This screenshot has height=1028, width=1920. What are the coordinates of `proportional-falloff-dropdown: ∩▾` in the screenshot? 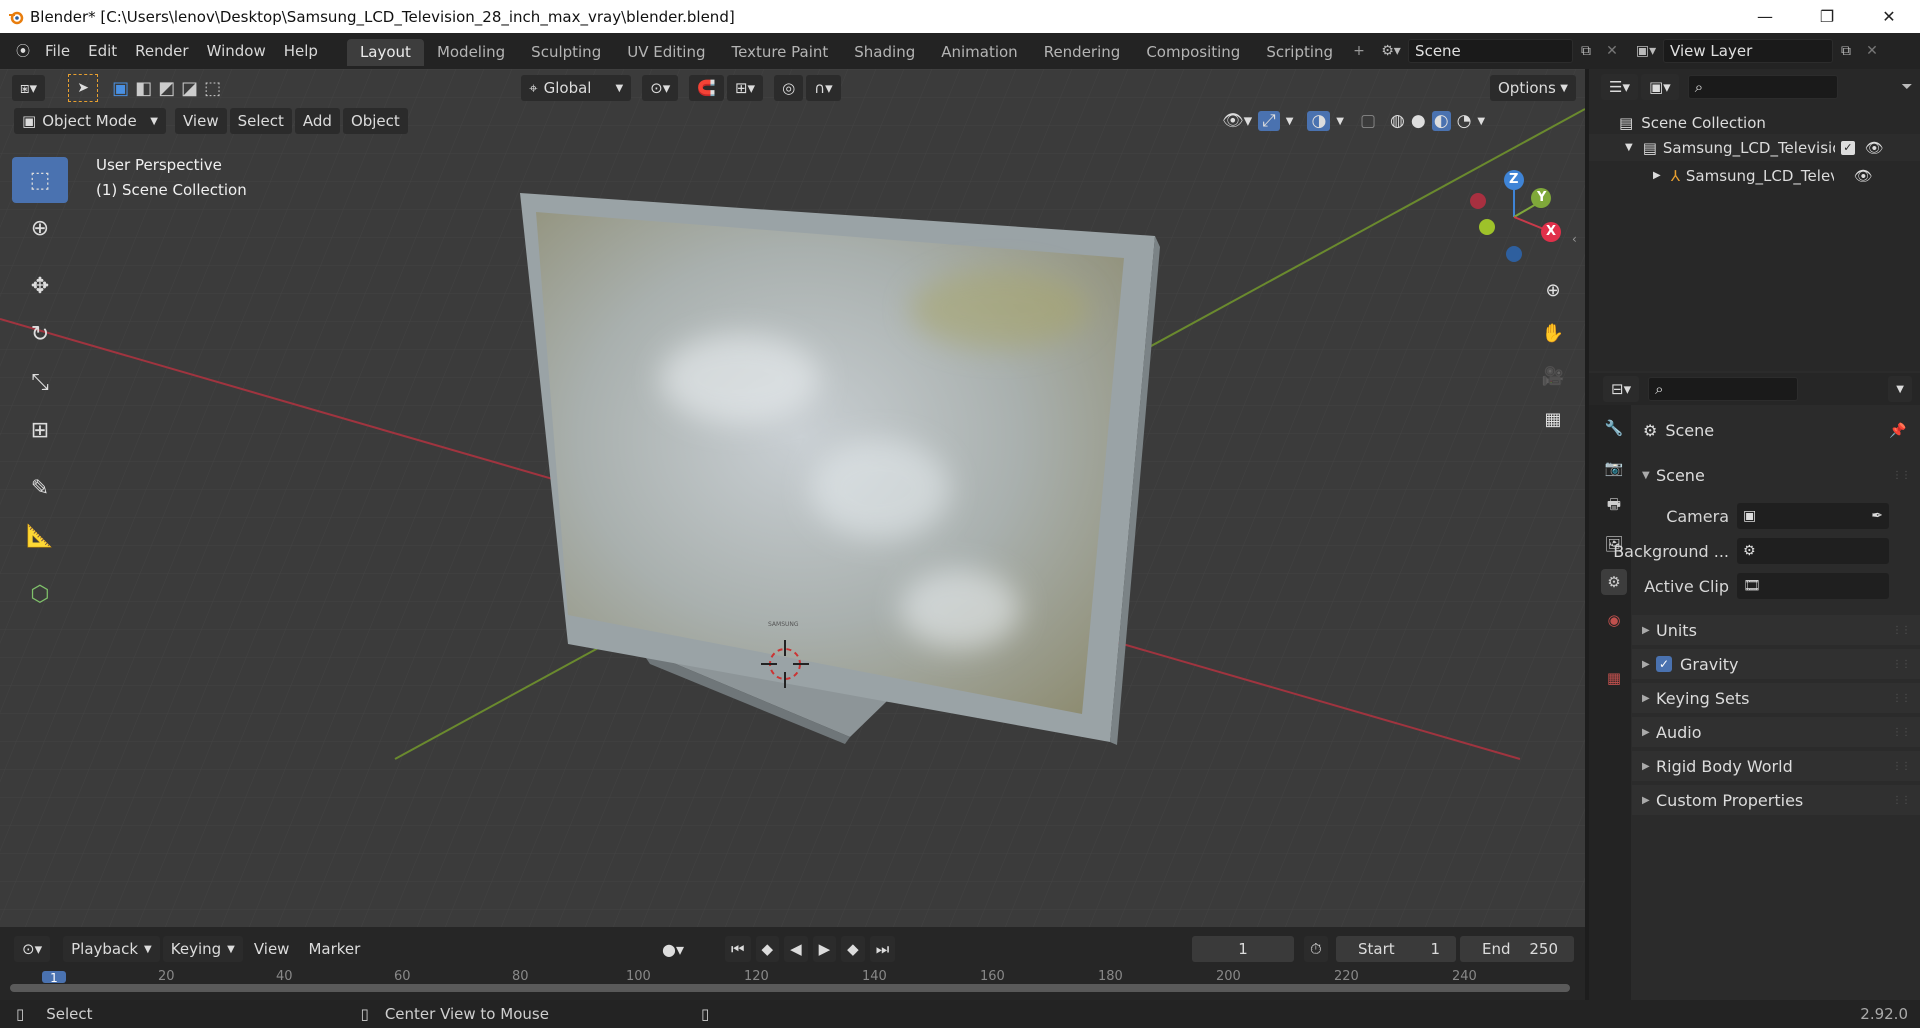 It's located at (823, 88).